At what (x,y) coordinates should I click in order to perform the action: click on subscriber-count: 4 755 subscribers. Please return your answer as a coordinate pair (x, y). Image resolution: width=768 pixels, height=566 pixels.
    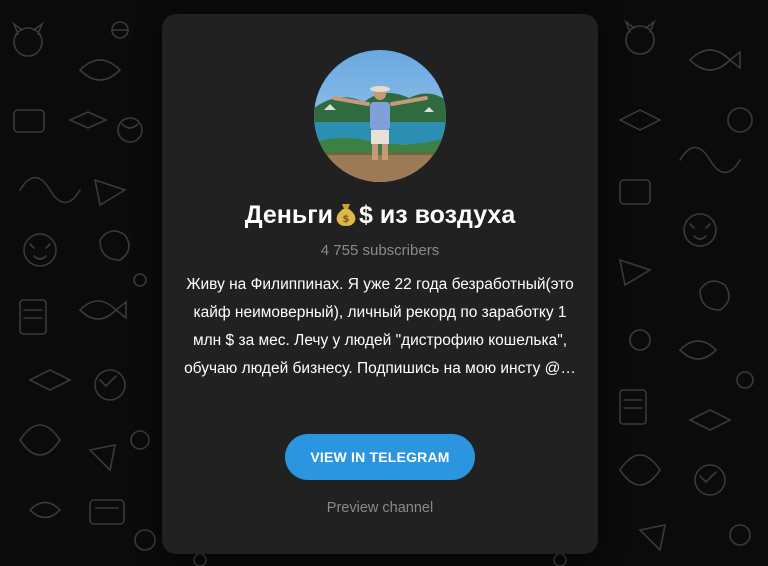
    Looking at the image, I should click on (380, 250).